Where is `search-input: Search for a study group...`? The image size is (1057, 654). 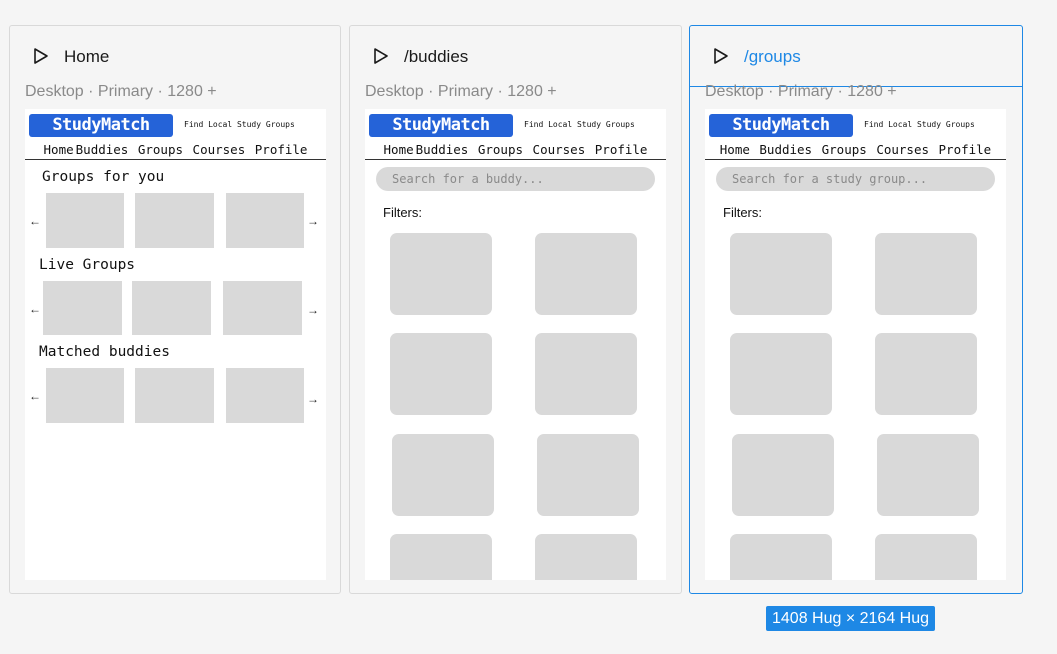 search-input: Search for a study group... is located at coordinates (855, 179).